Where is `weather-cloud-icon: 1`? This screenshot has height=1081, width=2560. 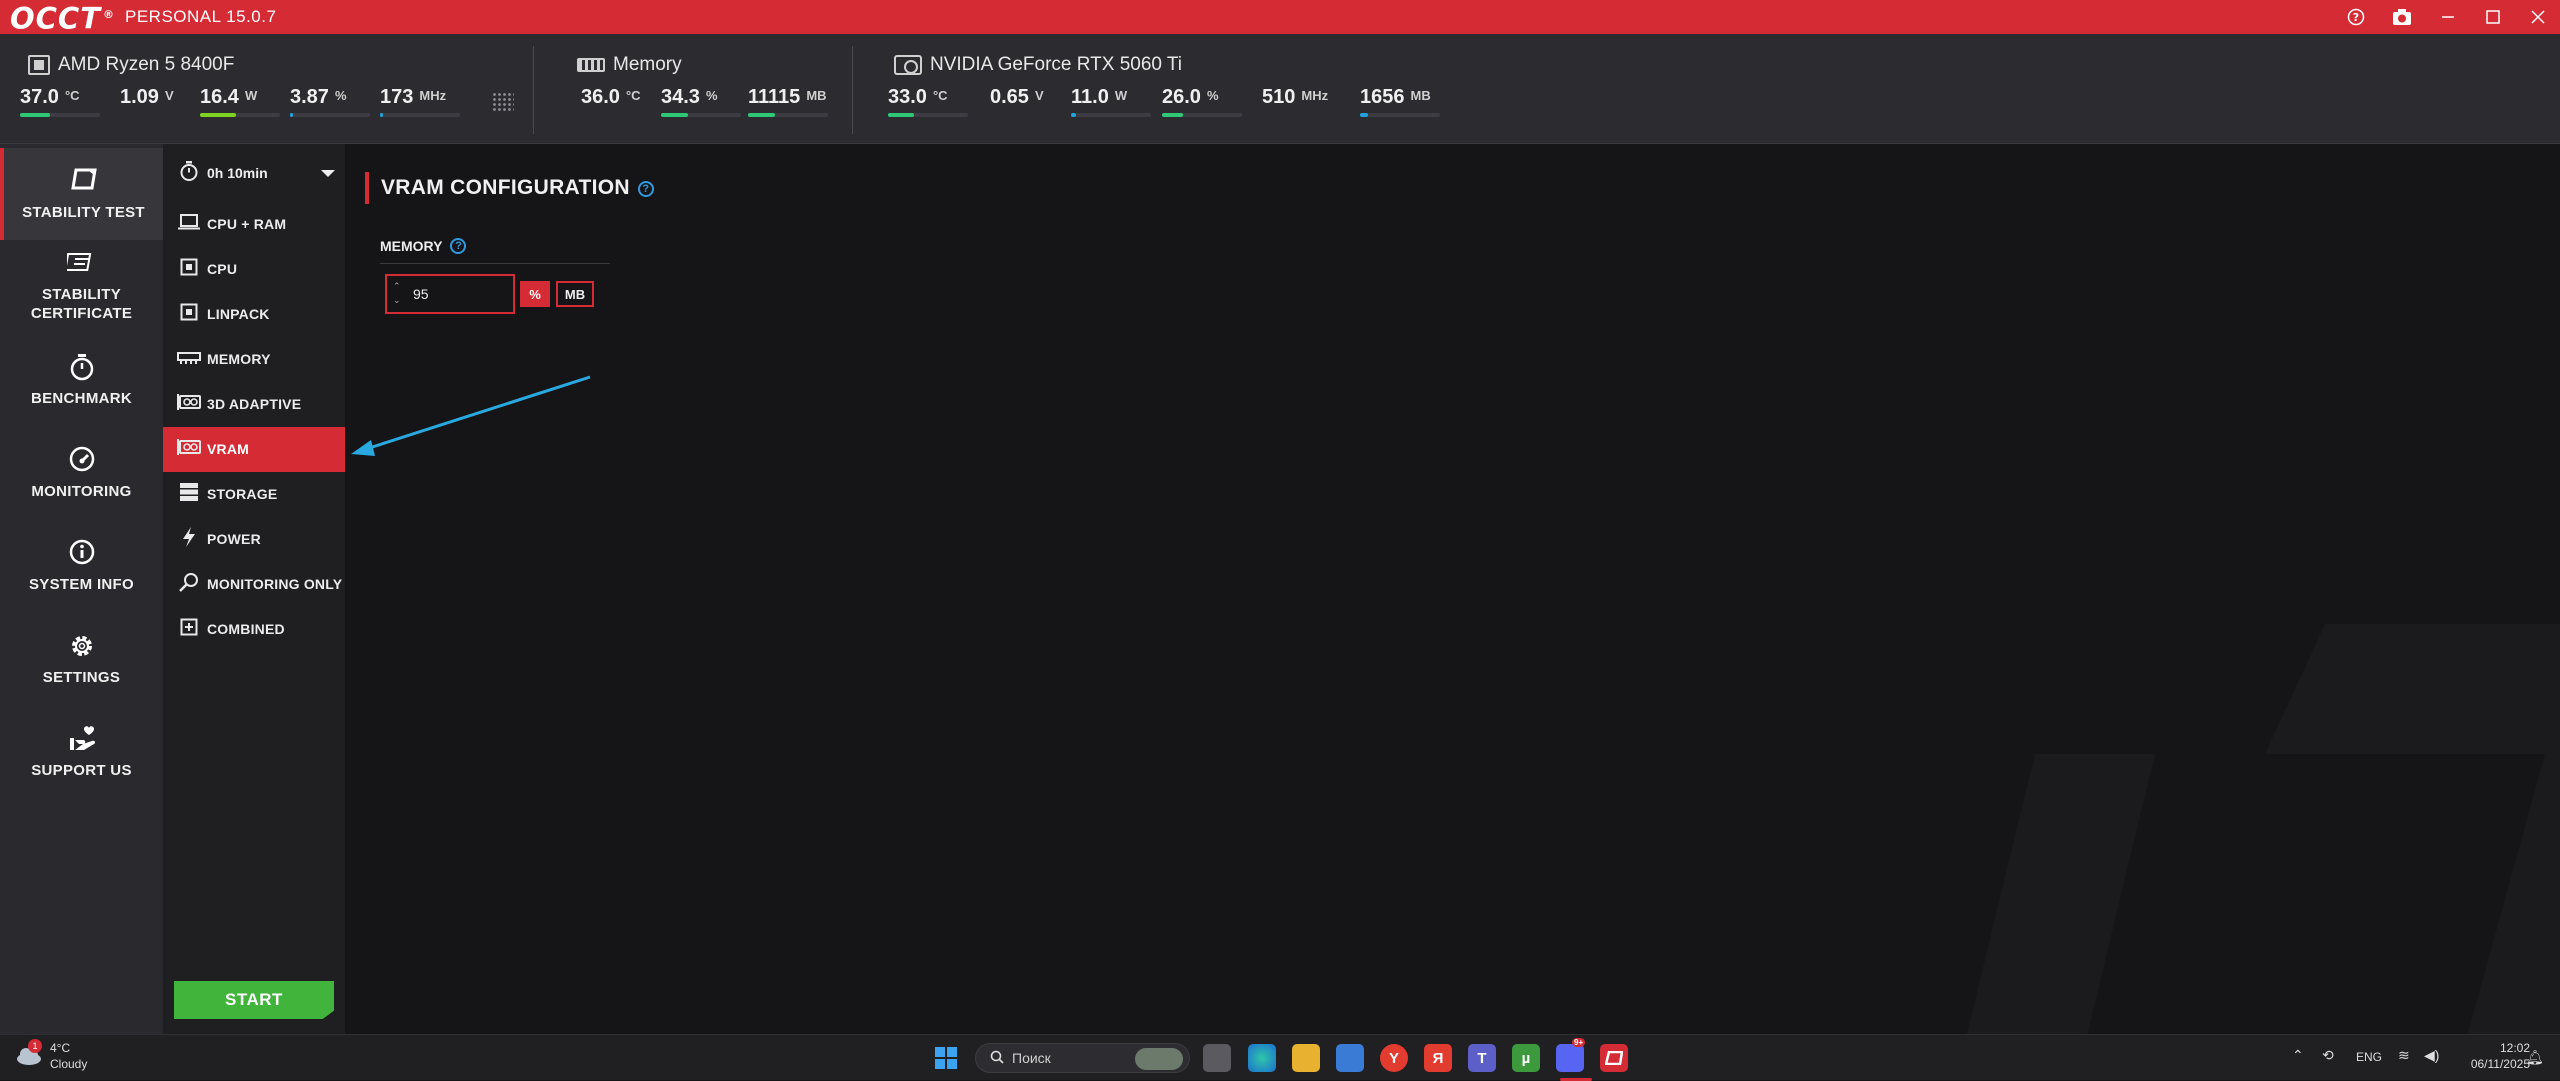 weather-cloud-icon: 1 is located at coordinates (29, 1055).